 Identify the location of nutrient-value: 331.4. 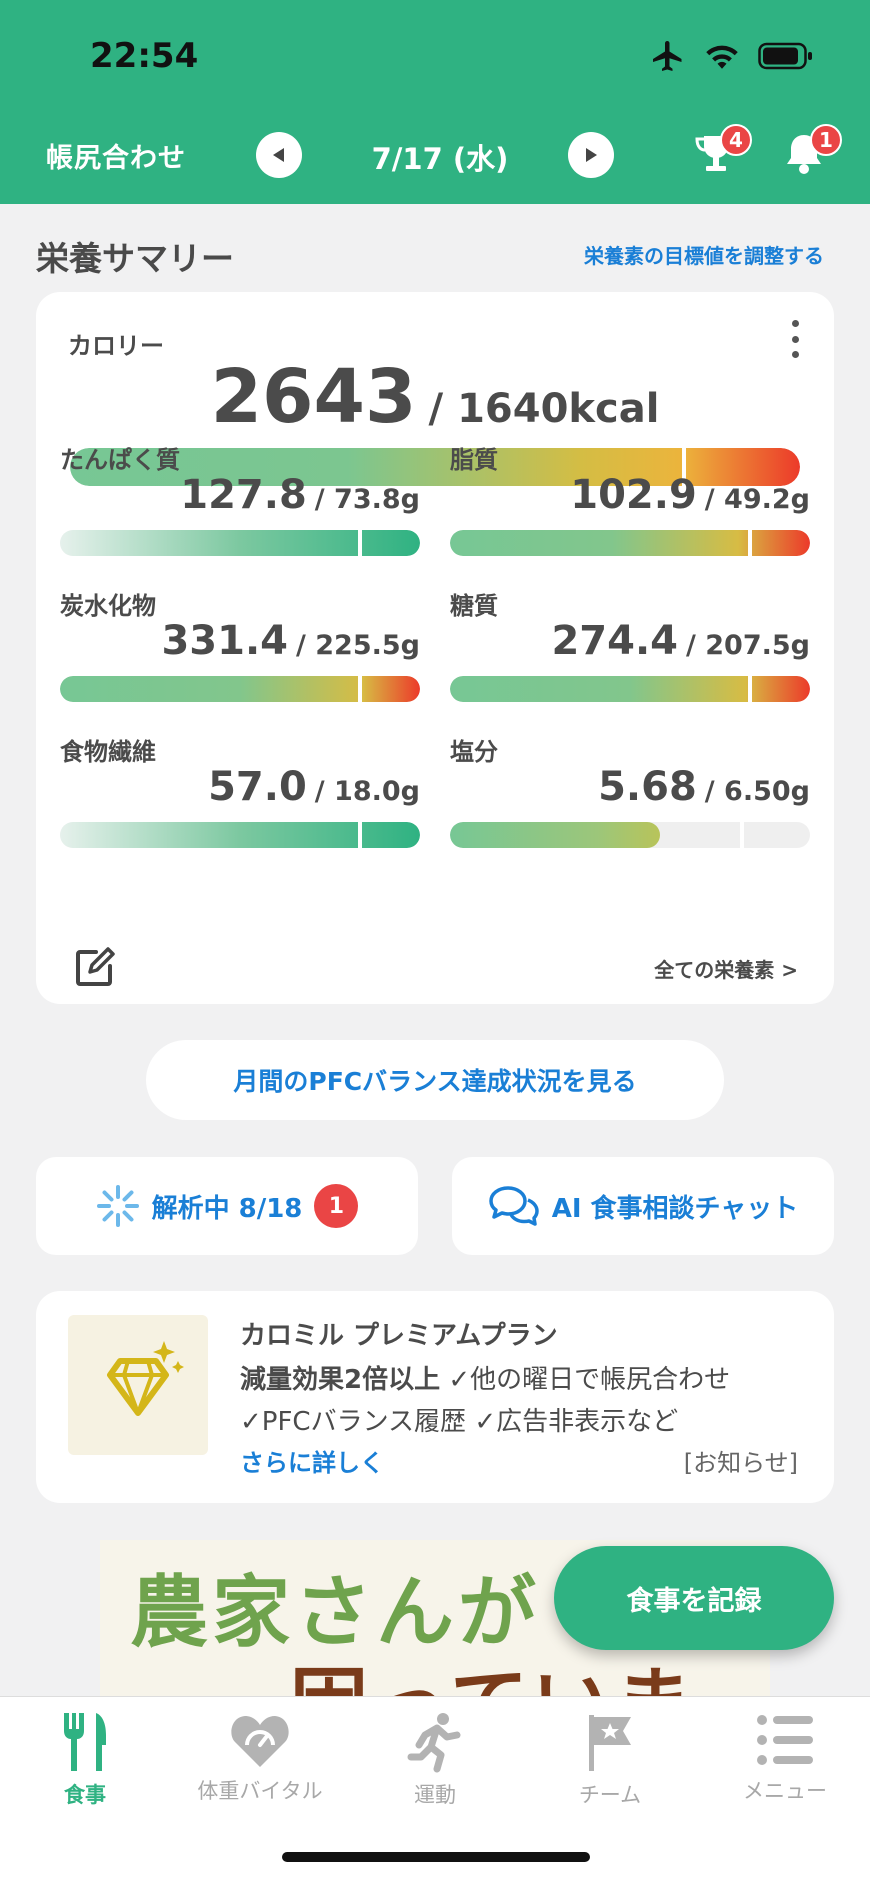
(224, 641).